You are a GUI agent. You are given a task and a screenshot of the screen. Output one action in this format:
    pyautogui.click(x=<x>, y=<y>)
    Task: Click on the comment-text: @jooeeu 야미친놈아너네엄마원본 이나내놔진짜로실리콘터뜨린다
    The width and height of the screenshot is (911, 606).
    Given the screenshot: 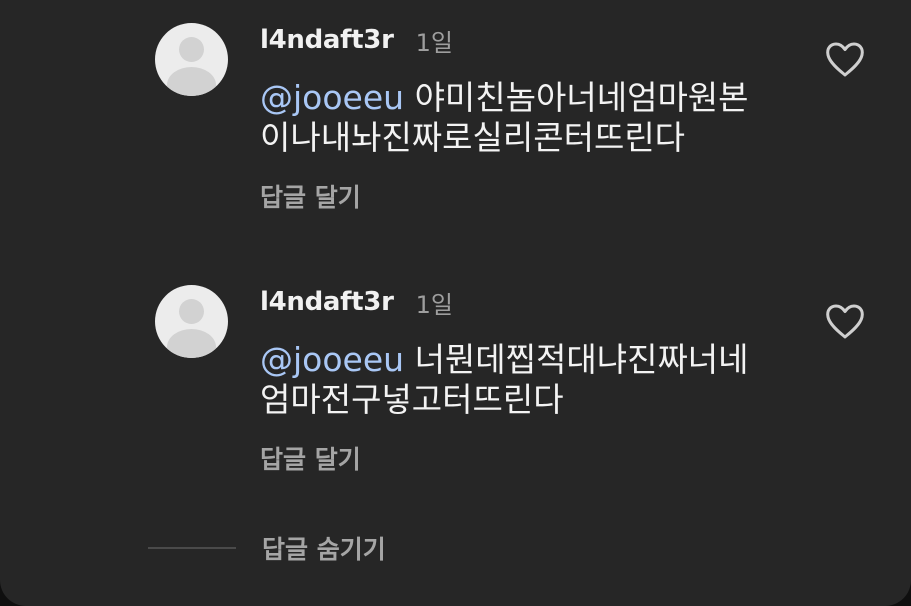 What is the action you would take?
    pyautogui.click(x=530, y=118)
    